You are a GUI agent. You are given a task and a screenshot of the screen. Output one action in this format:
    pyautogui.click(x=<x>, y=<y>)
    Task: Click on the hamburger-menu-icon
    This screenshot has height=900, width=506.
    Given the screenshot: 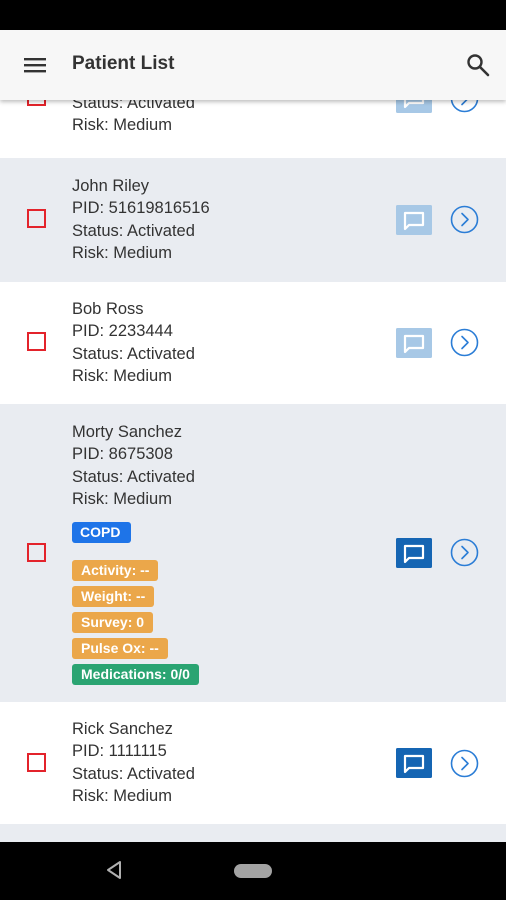 What is the action you would take?
    pyautogui.click(x=35, y=65)
    